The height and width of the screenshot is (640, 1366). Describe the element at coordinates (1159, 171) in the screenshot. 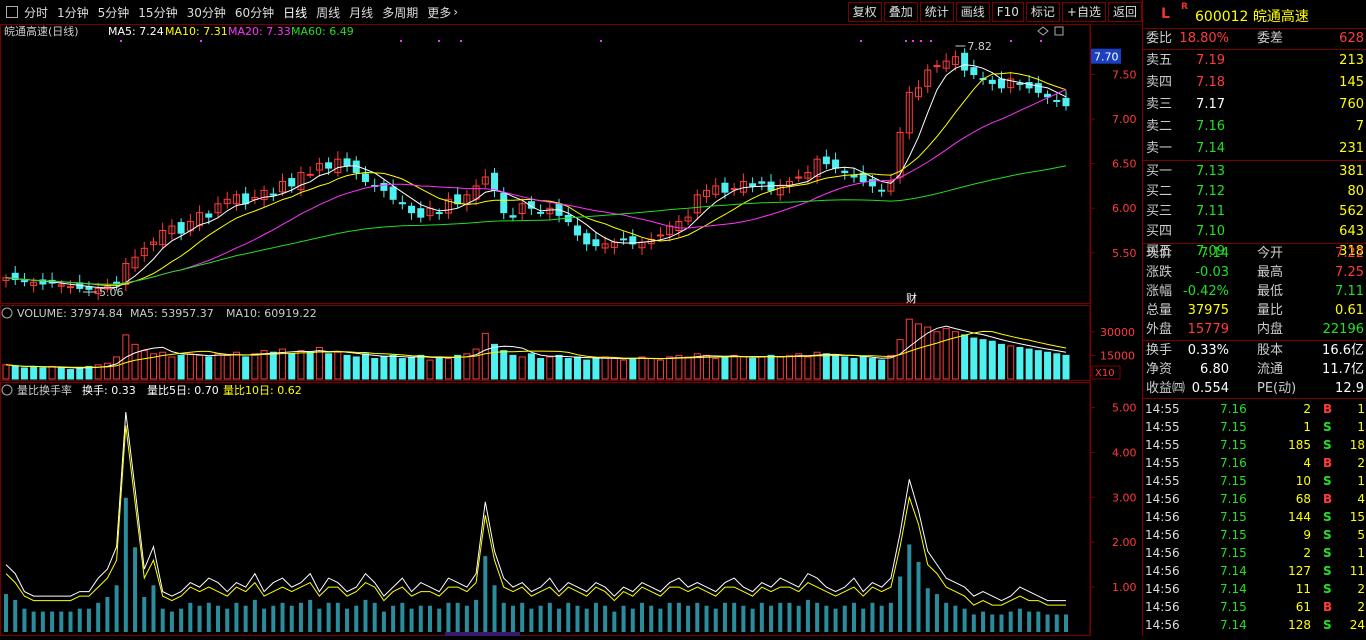

I see `bid-row-0-label: 买一` at that location.